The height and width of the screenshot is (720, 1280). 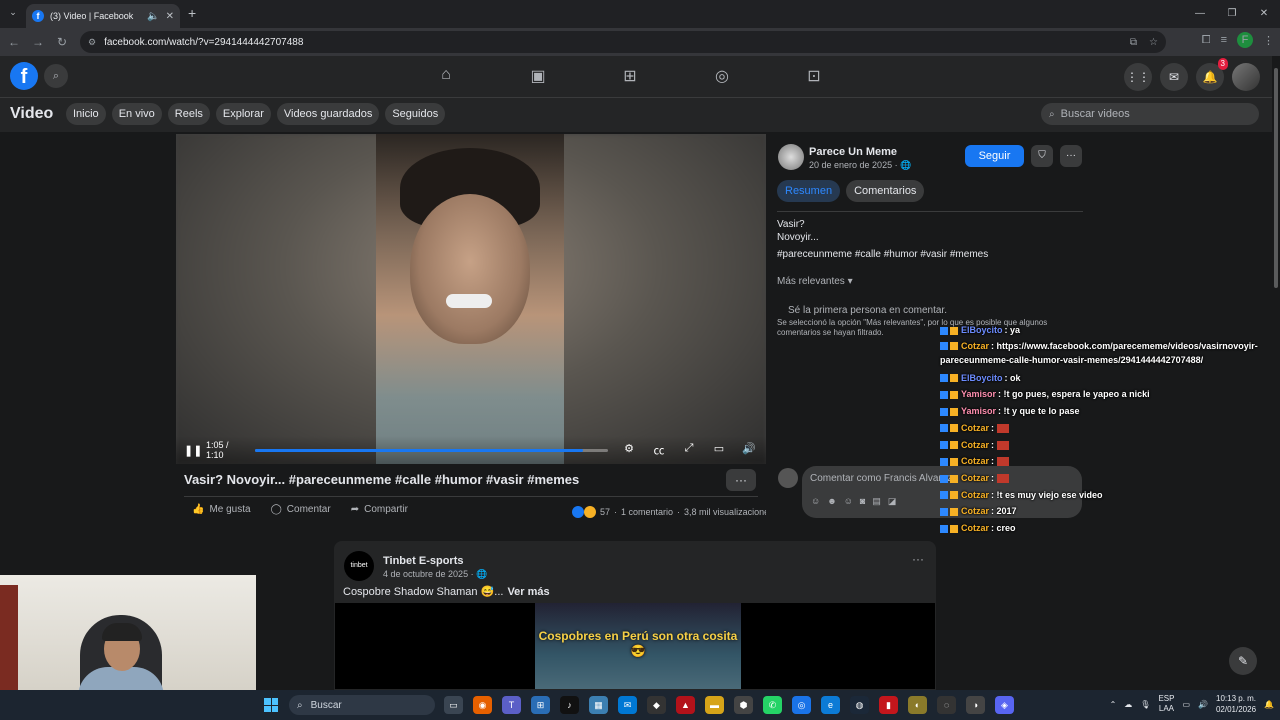 I want to click on menu-grid-icon: ⋮⋮, so click(x=1138, y=77).